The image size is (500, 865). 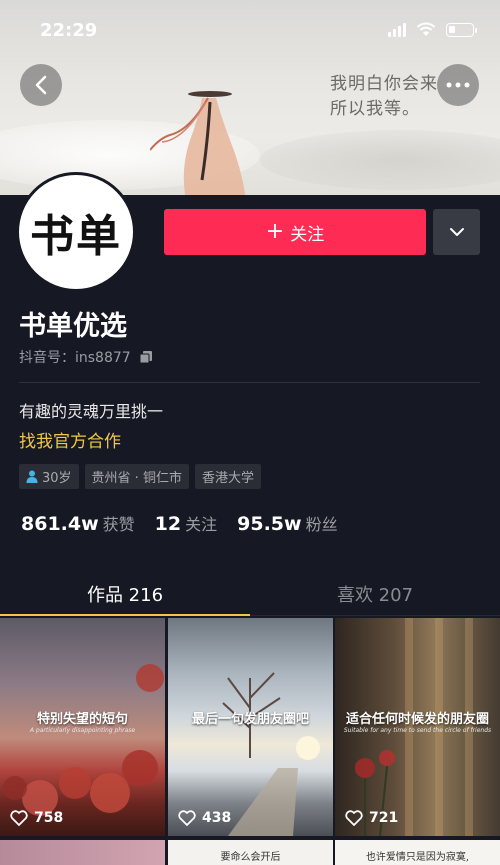 I want to click on school-tag: 香港大学, so click(x=227, y=476).